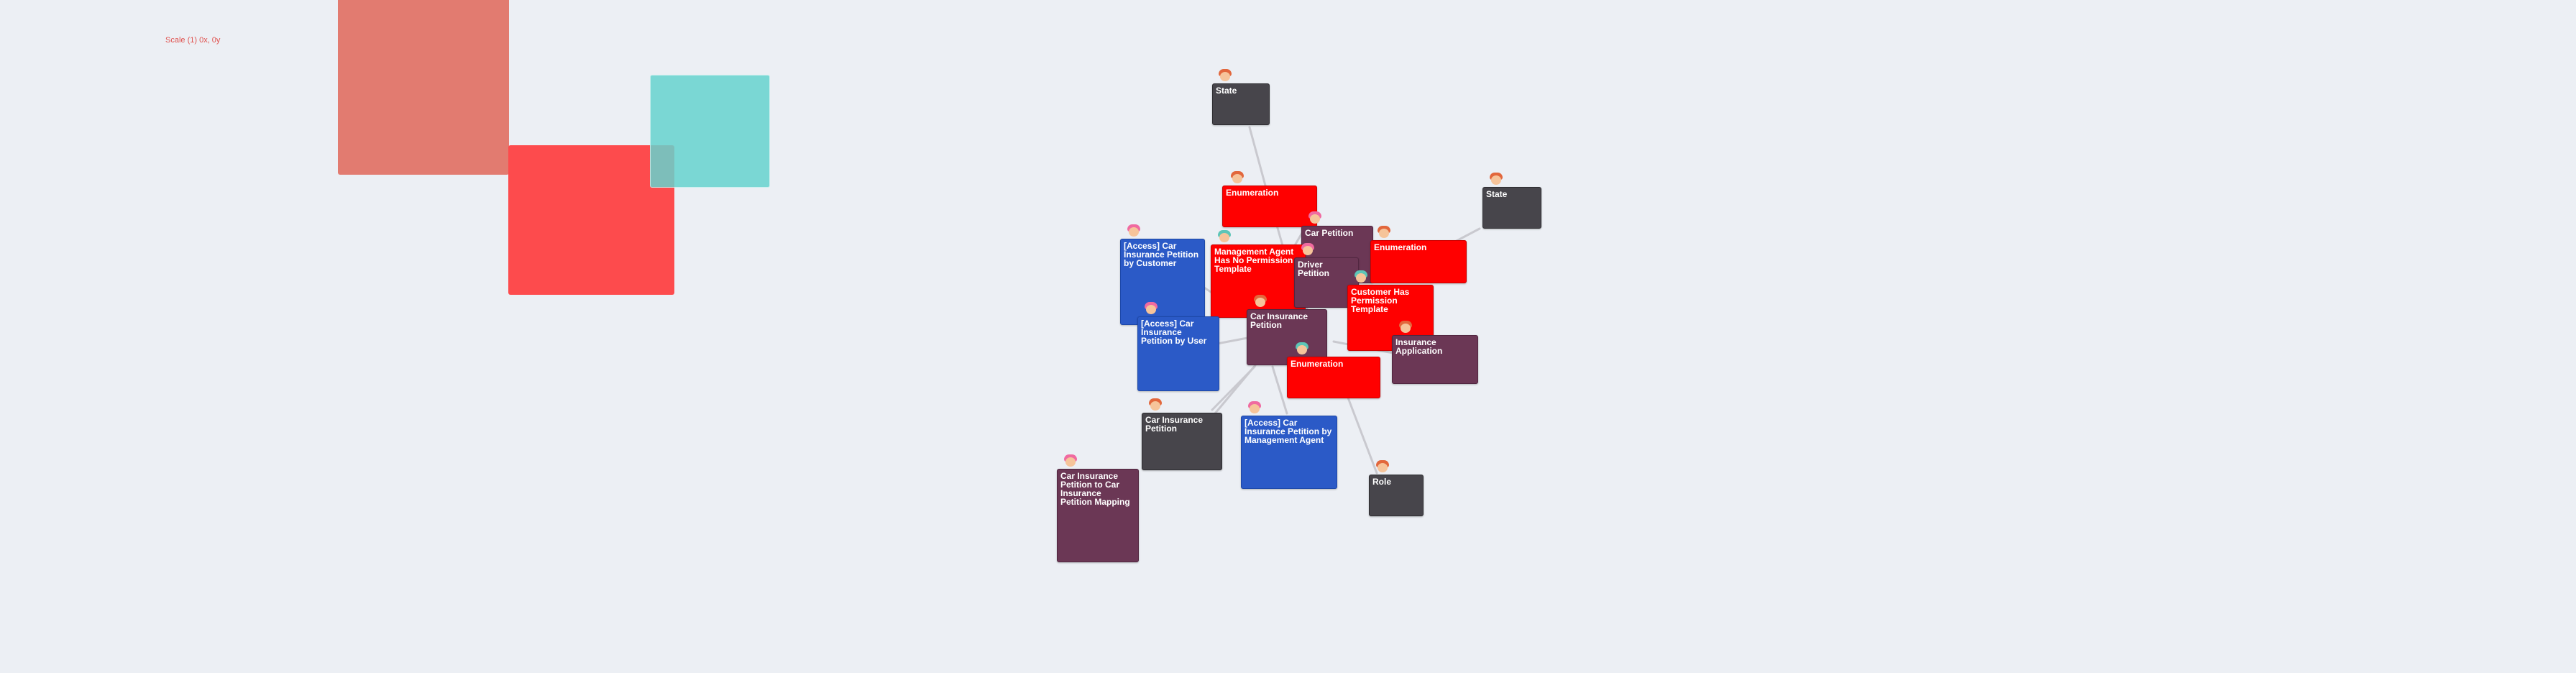  Describe the element at coordinates (1182, 441) in the screenshot. I see `node-car-insurance-petition-state: Car Insurance Petition` at that location.